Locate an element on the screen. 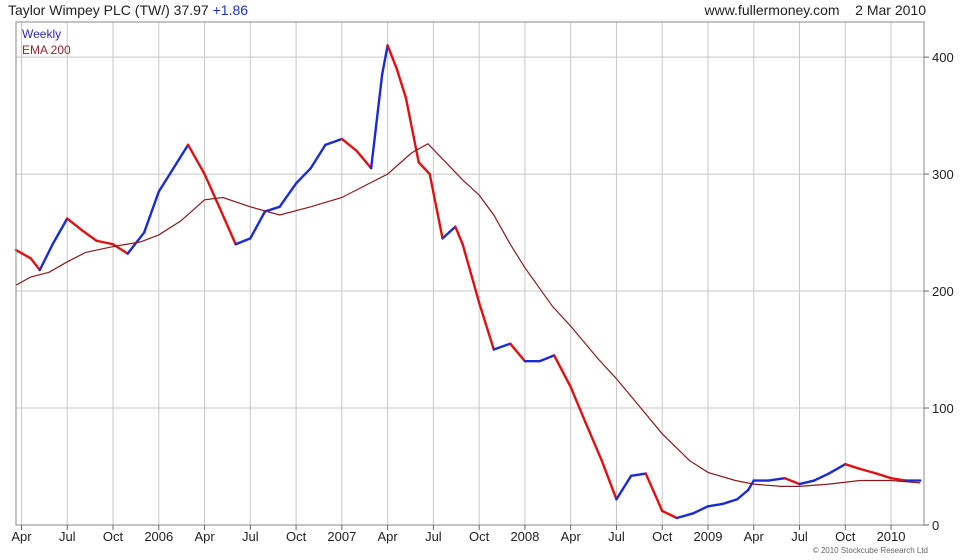 Image resolution: width=980 pixels, height=560 pixels. copyright-note: © 2010 Stockcube Research Ltd is located at coordinates (870, 550).